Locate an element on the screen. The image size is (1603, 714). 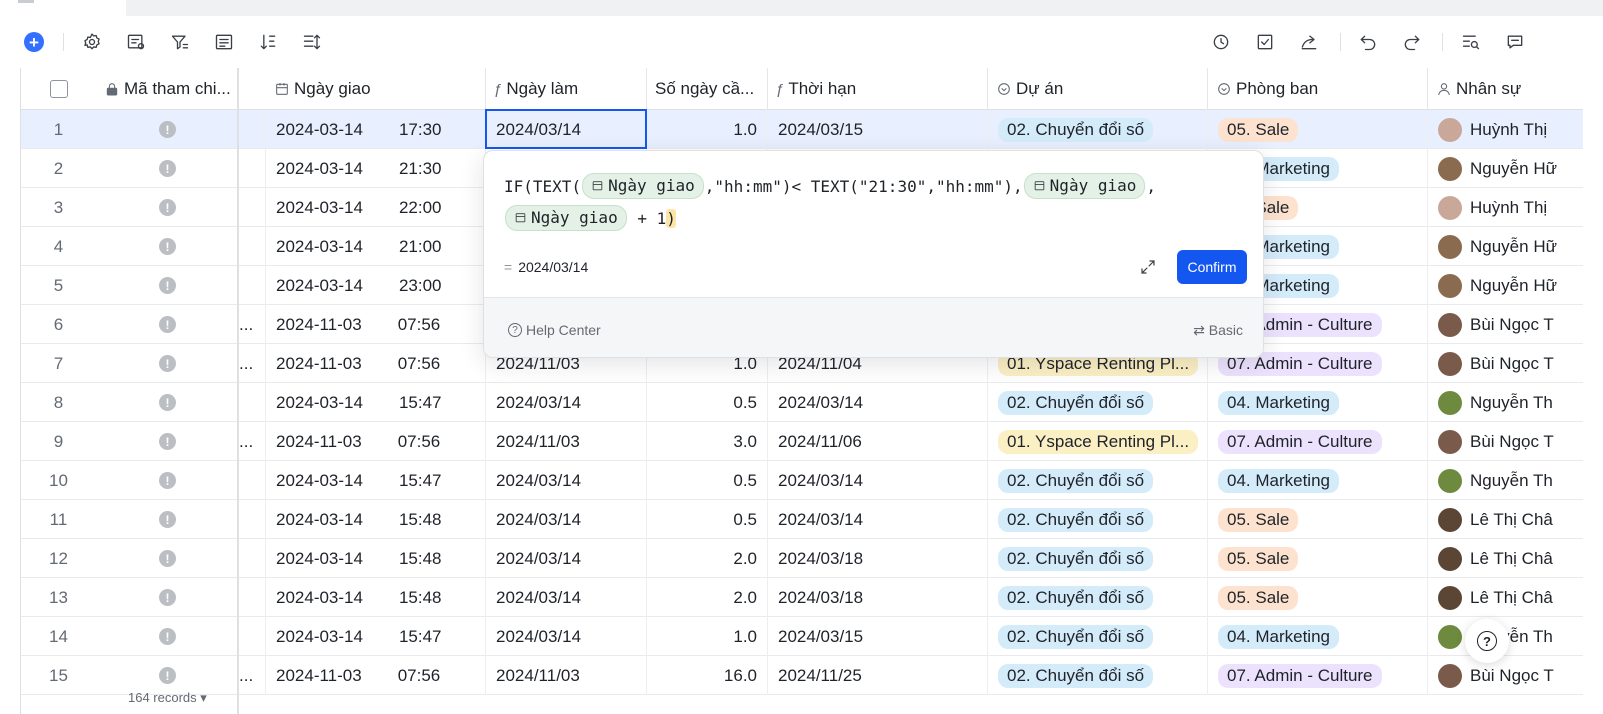
field-reference-chip: Ngày giao is located at coordinates (643, 185).